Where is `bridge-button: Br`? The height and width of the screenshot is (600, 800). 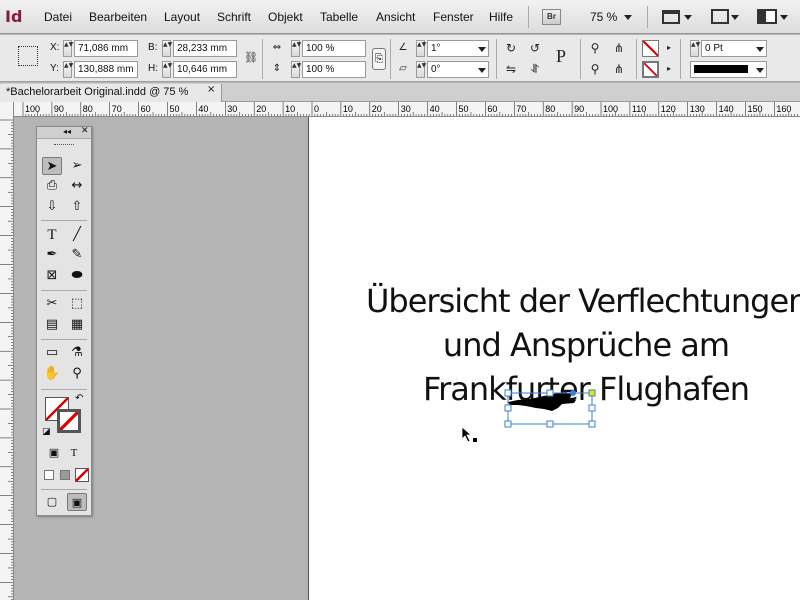 bridge-button: Br is located at coordinates (551, 17).